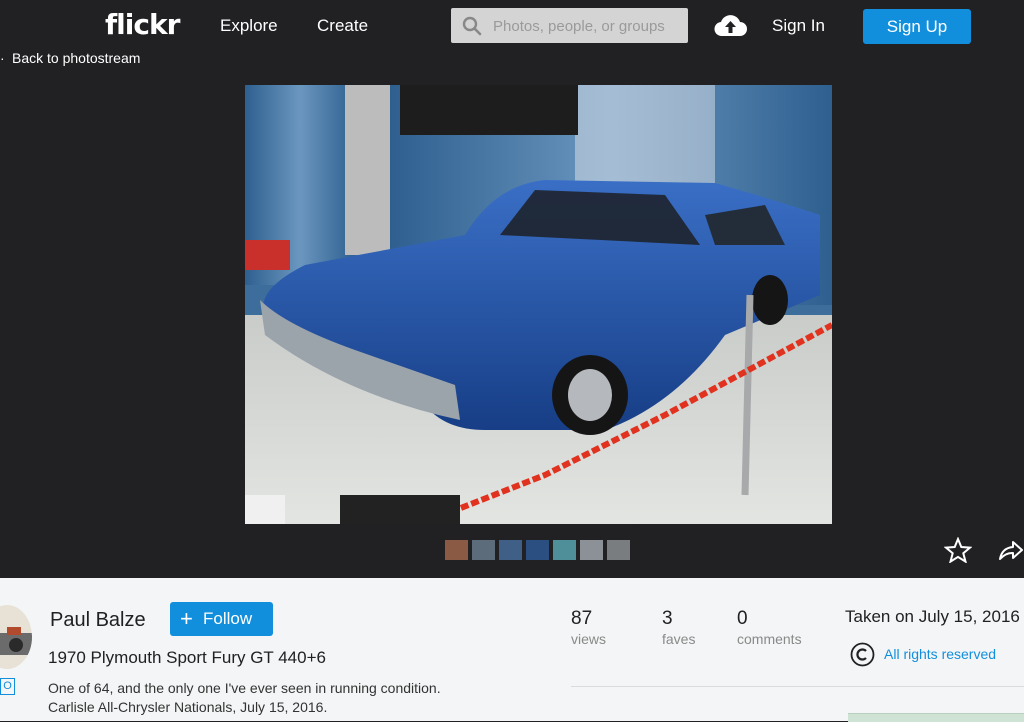 The image size is (1024, 722). Describe the element at coordinates (678, 627) in the screenshot. I see `faves-stat: 3 faves` at that location.